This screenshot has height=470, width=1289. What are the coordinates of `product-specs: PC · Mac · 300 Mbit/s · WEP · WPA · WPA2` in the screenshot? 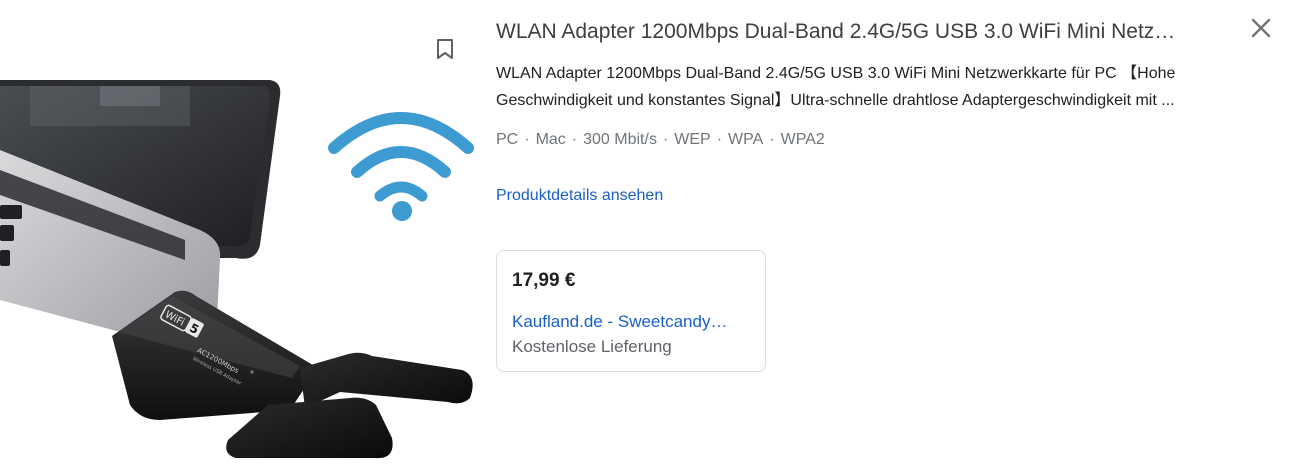 It's located at (876, 140).